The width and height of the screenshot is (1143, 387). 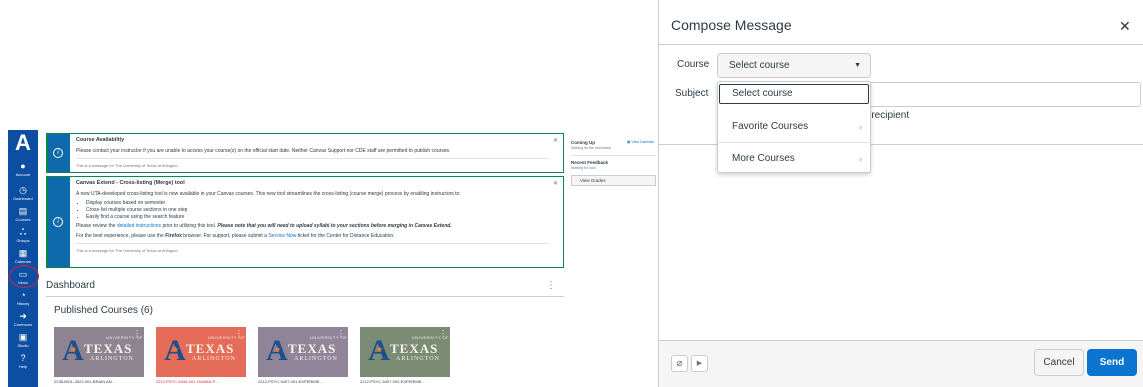 What do you see at coordinates (100, 140) in the screenshot?
I see `announcement-title: Course Availability` at bounding box center [100, 140].